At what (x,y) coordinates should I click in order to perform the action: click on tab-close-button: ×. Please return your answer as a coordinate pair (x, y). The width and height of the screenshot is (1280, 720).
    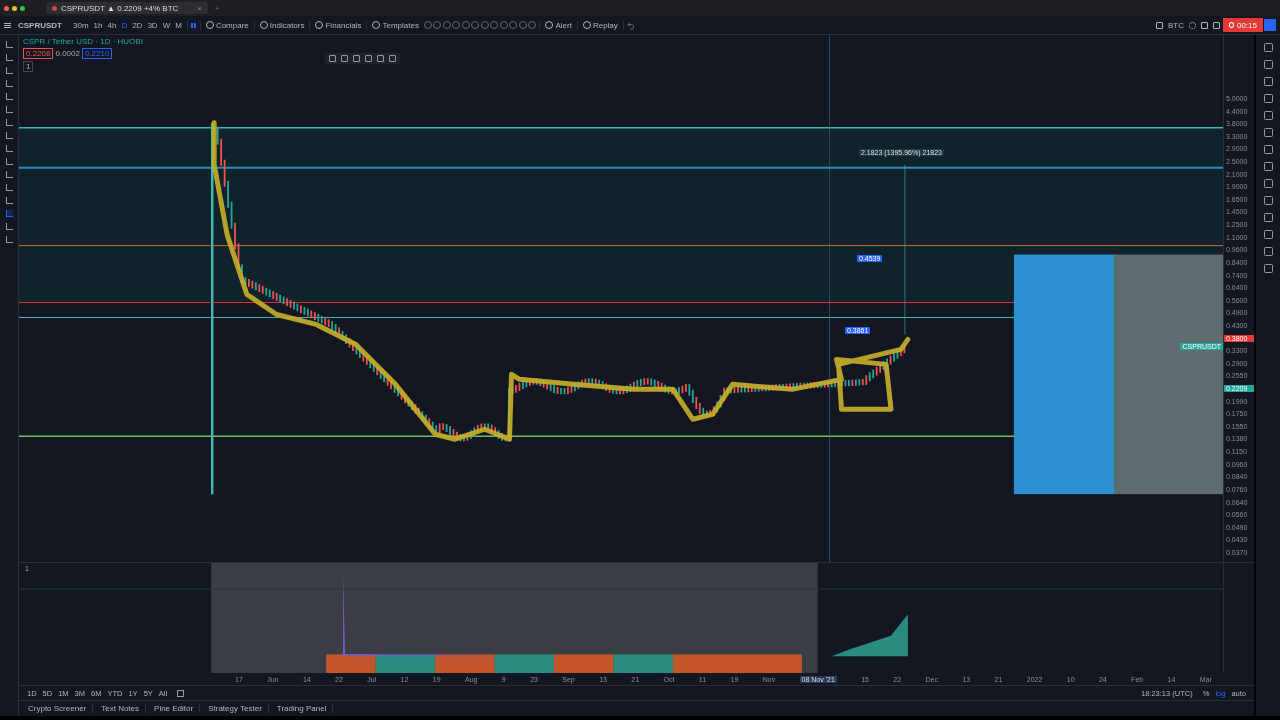
    Looking at the image, I should click on (199, 8).